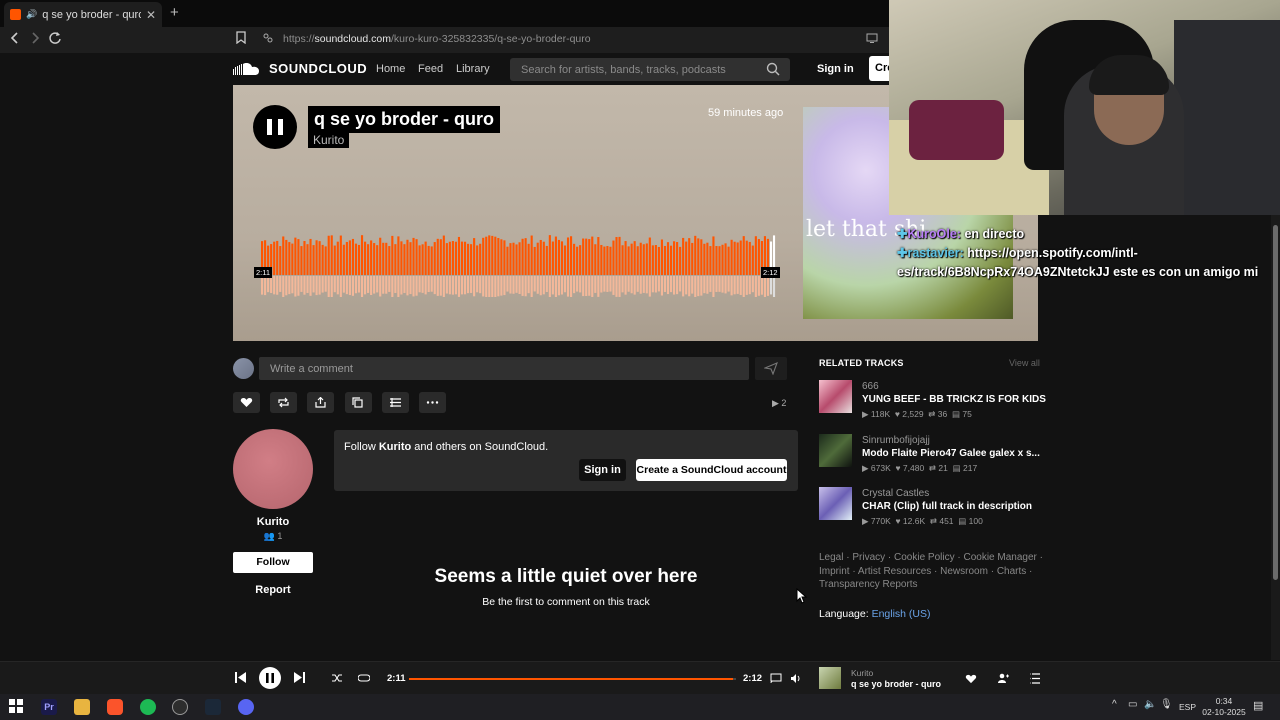 This screenshot has height=720, width=1280. Describe the element at coordinates (971, 680) in the screenshot. I see `player-like-icon` at that location.